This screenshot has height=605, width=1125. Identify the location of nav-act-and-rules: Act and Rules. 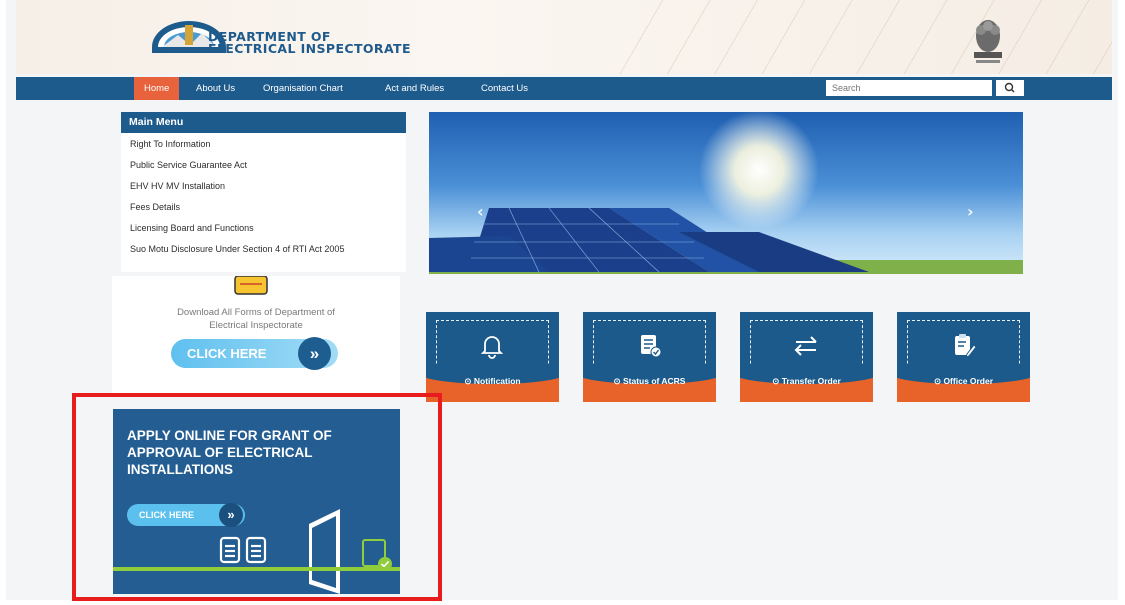
(414, 88).